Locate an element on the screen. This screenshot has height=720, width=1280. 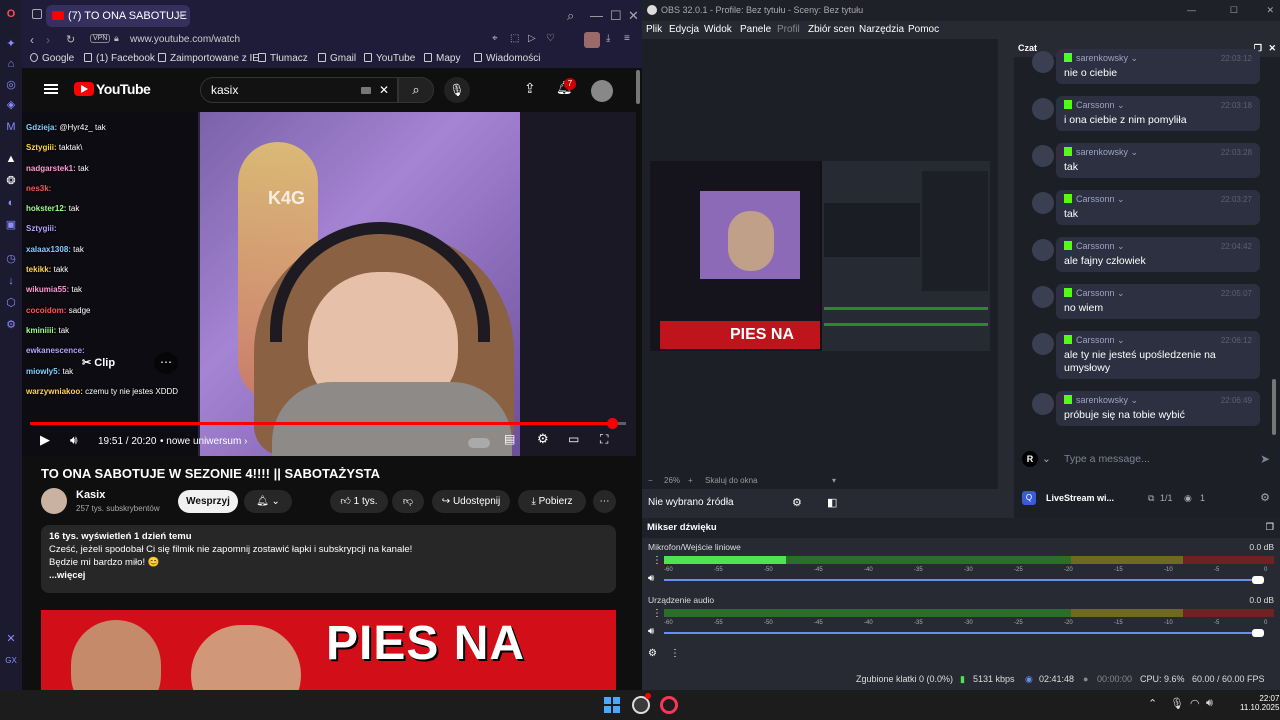
social-icon: ◈ is located at coordinates (11, 105).